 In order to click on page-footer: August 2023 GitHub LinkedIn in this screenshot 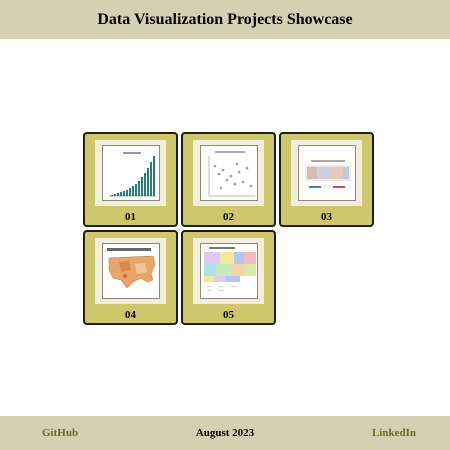, I will do `click(225, 433)`.